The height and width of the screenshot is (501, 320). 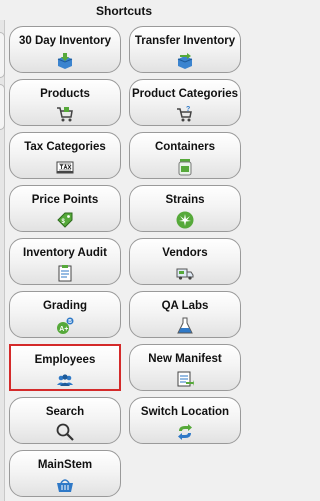 I want to click on grade-icon: A+ B, so click(x=65, y=326).